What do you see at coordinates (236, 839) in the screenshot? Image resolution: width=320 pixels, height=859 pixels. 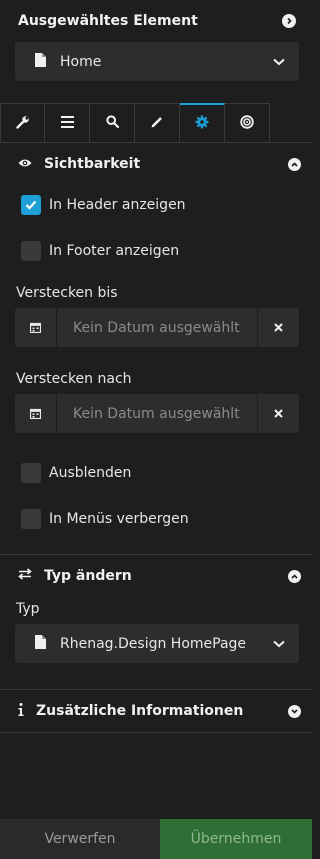 I see `apply-button: Übernehmen` at bounding box center [236, 839].